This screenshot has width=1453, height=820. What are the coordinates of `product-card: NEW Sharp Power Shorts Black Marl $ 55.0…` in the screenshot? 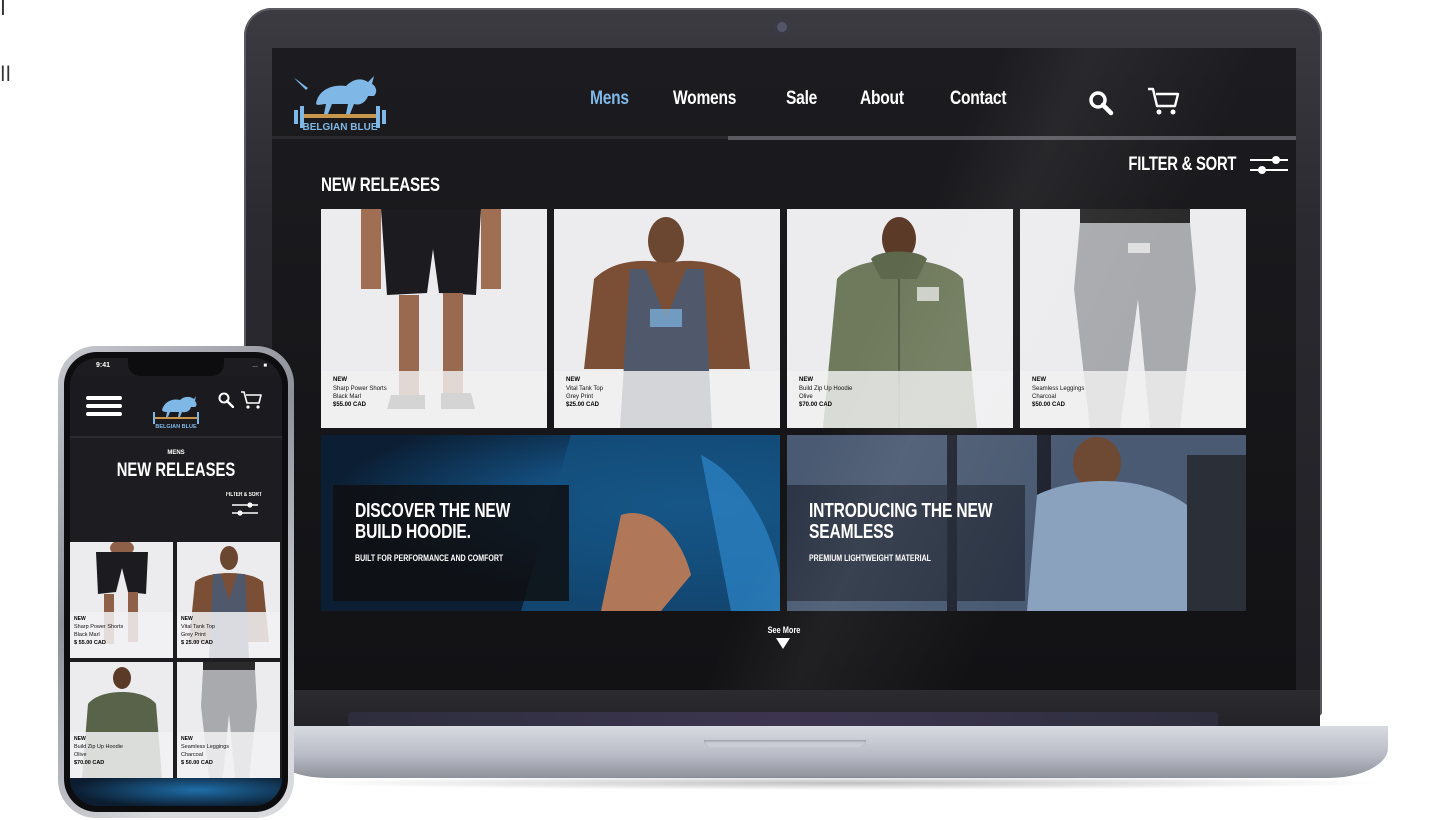 It's located at (121, 600).